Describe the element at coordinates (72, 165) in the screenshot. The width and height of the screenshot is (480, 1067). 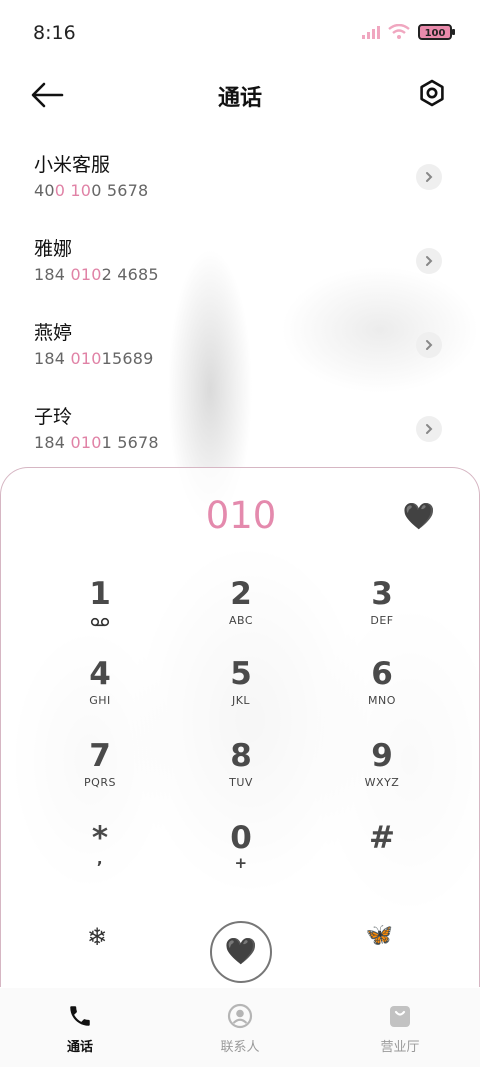
I see `contact-name: 小米客服` at that location.